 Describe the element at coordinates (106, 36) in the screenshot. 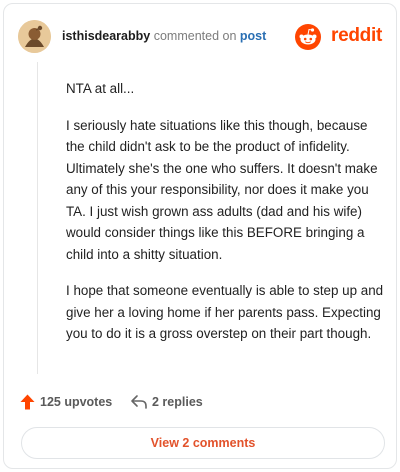

I see `username-link: isthisdearabby` at that location.